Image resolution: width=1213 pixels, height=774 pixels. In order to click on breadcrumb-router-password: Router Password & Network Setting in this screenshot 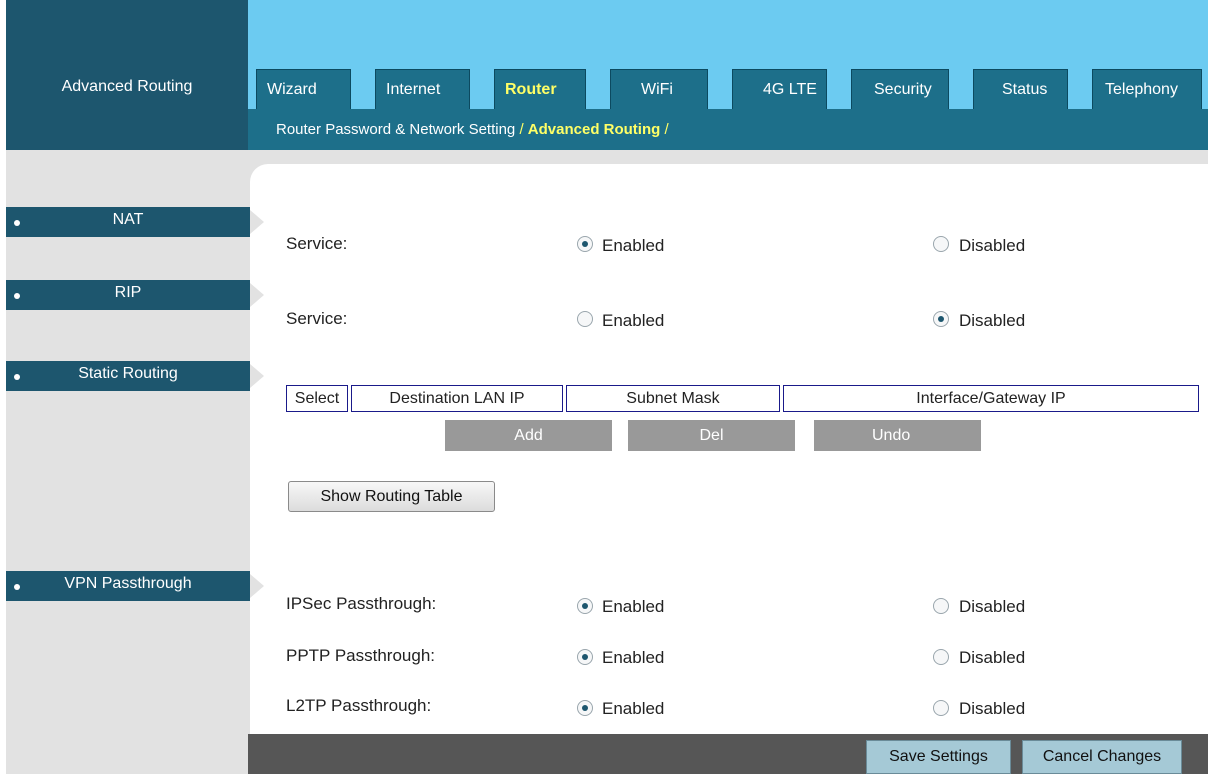, I will do `click(395, 129)`.